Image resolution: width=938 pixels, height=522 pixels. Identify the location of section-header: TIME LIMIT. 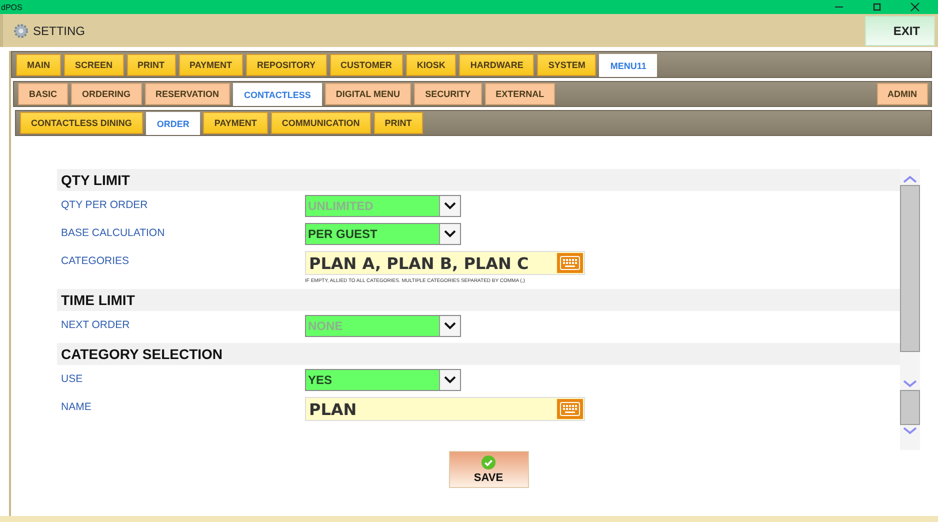
(478, 300).